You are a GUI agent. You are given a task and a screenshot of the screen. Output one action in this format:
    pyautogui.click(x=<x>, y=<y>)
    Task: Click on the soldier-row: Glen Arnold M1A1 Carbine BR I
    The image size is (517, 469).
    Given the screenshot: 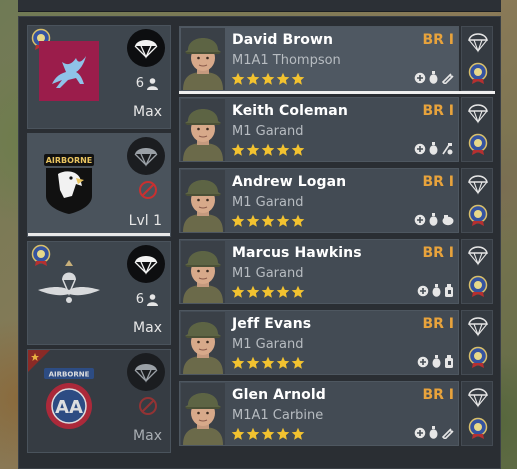 What is the action you would take?
    pyautogui.click(x=319, y=413)
    